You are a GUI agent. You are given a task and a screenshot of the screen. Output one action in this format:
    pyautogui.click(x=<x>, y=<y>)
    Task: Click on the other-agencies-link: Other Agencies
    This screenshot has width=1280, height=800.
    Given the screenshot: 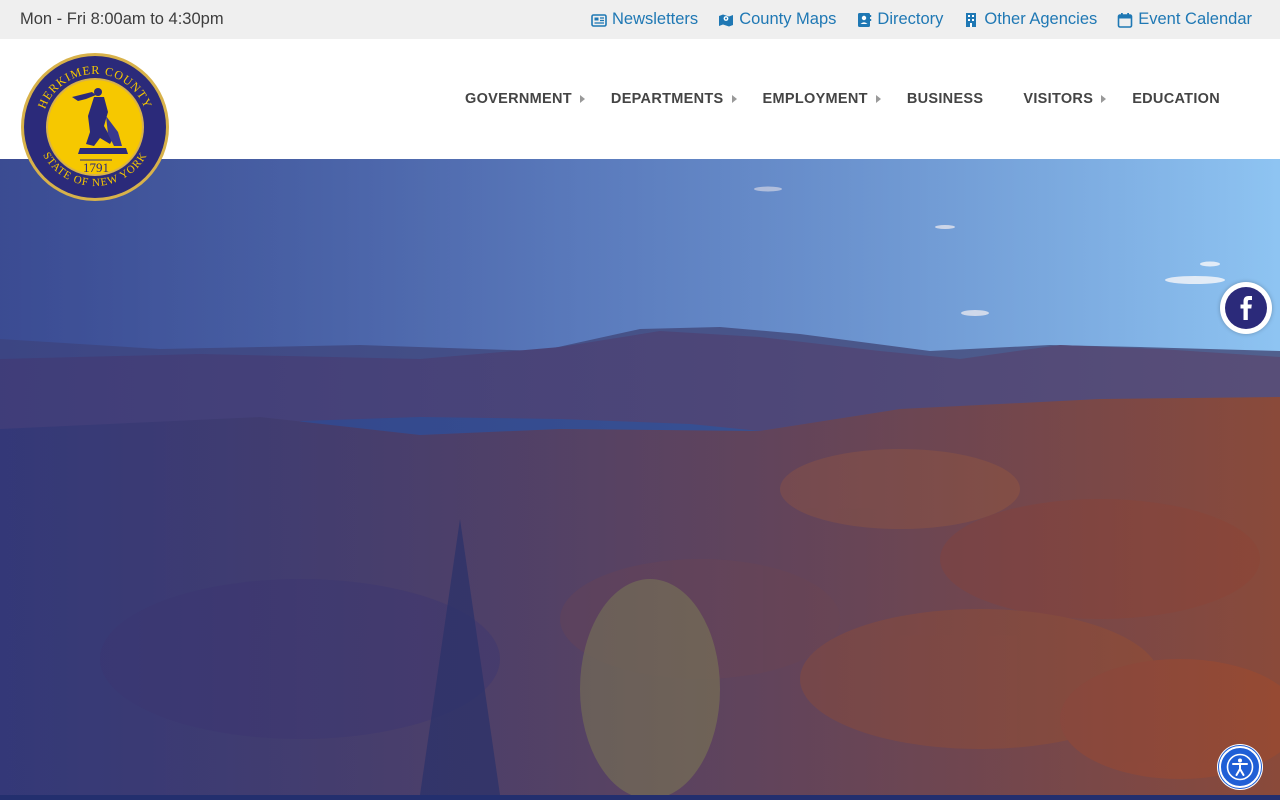 What is the action you would take?
    pyautogui.click(x=1030, y=19)
    